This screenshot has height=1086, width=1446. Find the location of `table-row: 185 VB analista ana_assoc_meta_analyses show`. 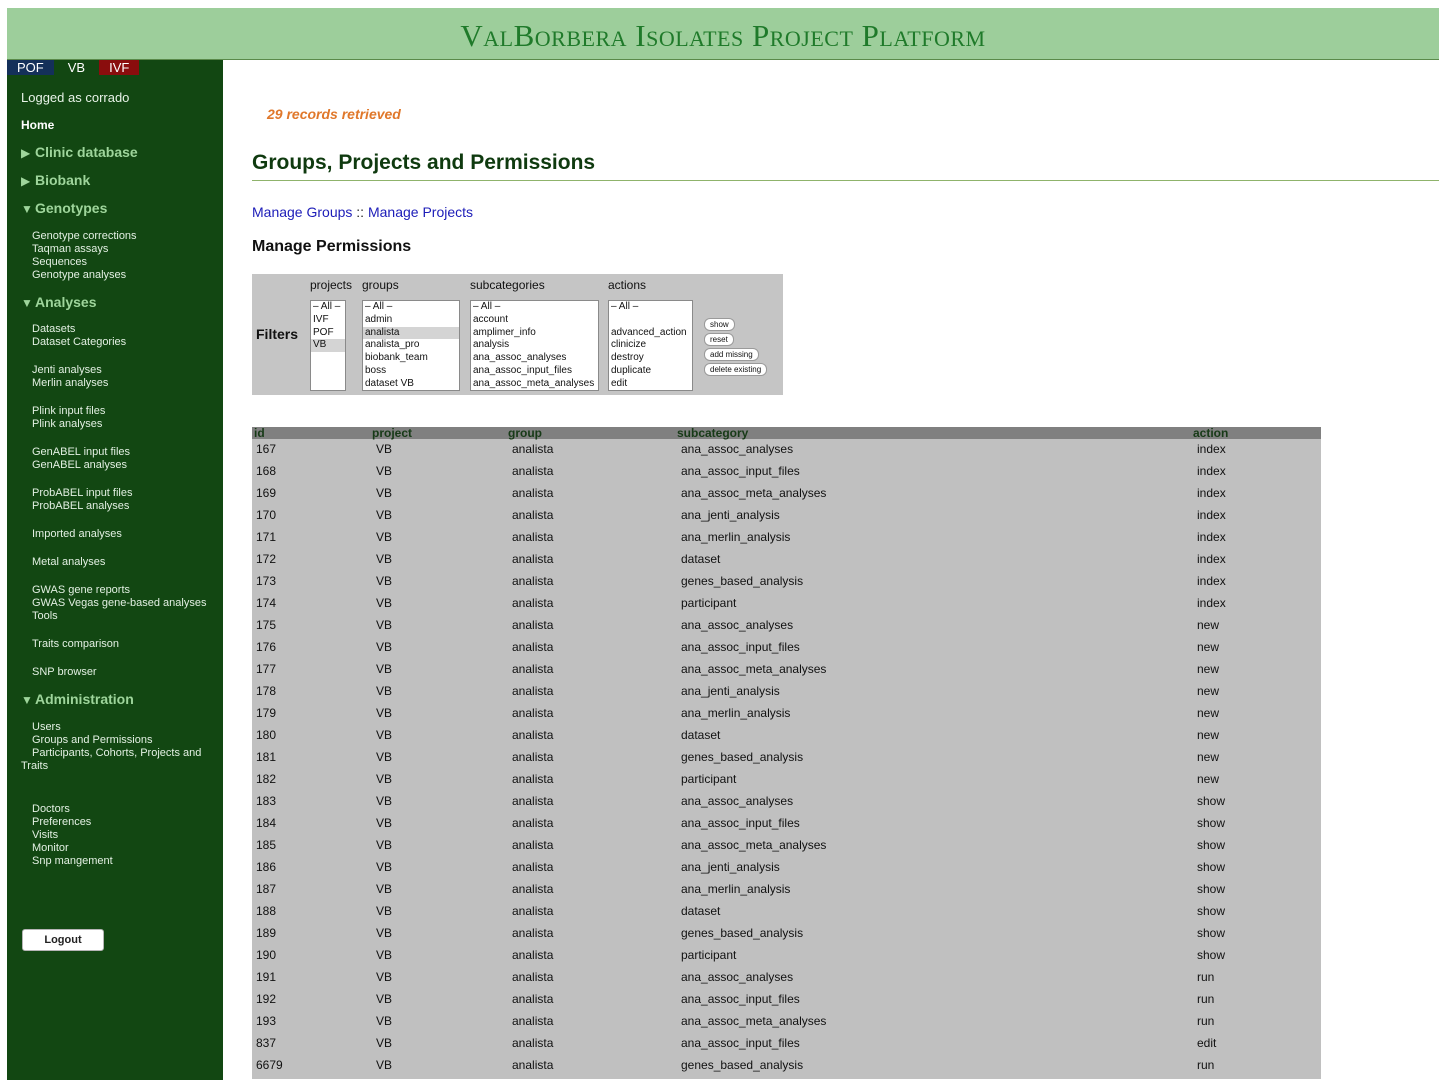

table-row: 185 VB analista ana_assoc_meta_analyses show is located at coordinates (786, 846).